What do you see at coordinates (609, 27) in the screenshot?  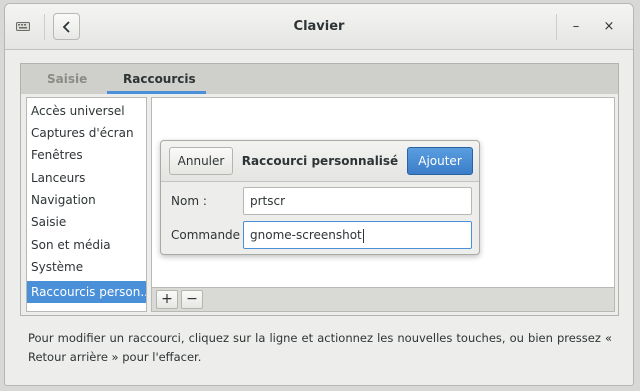 I see `close-button: ×` at bounding box center [609, 27].